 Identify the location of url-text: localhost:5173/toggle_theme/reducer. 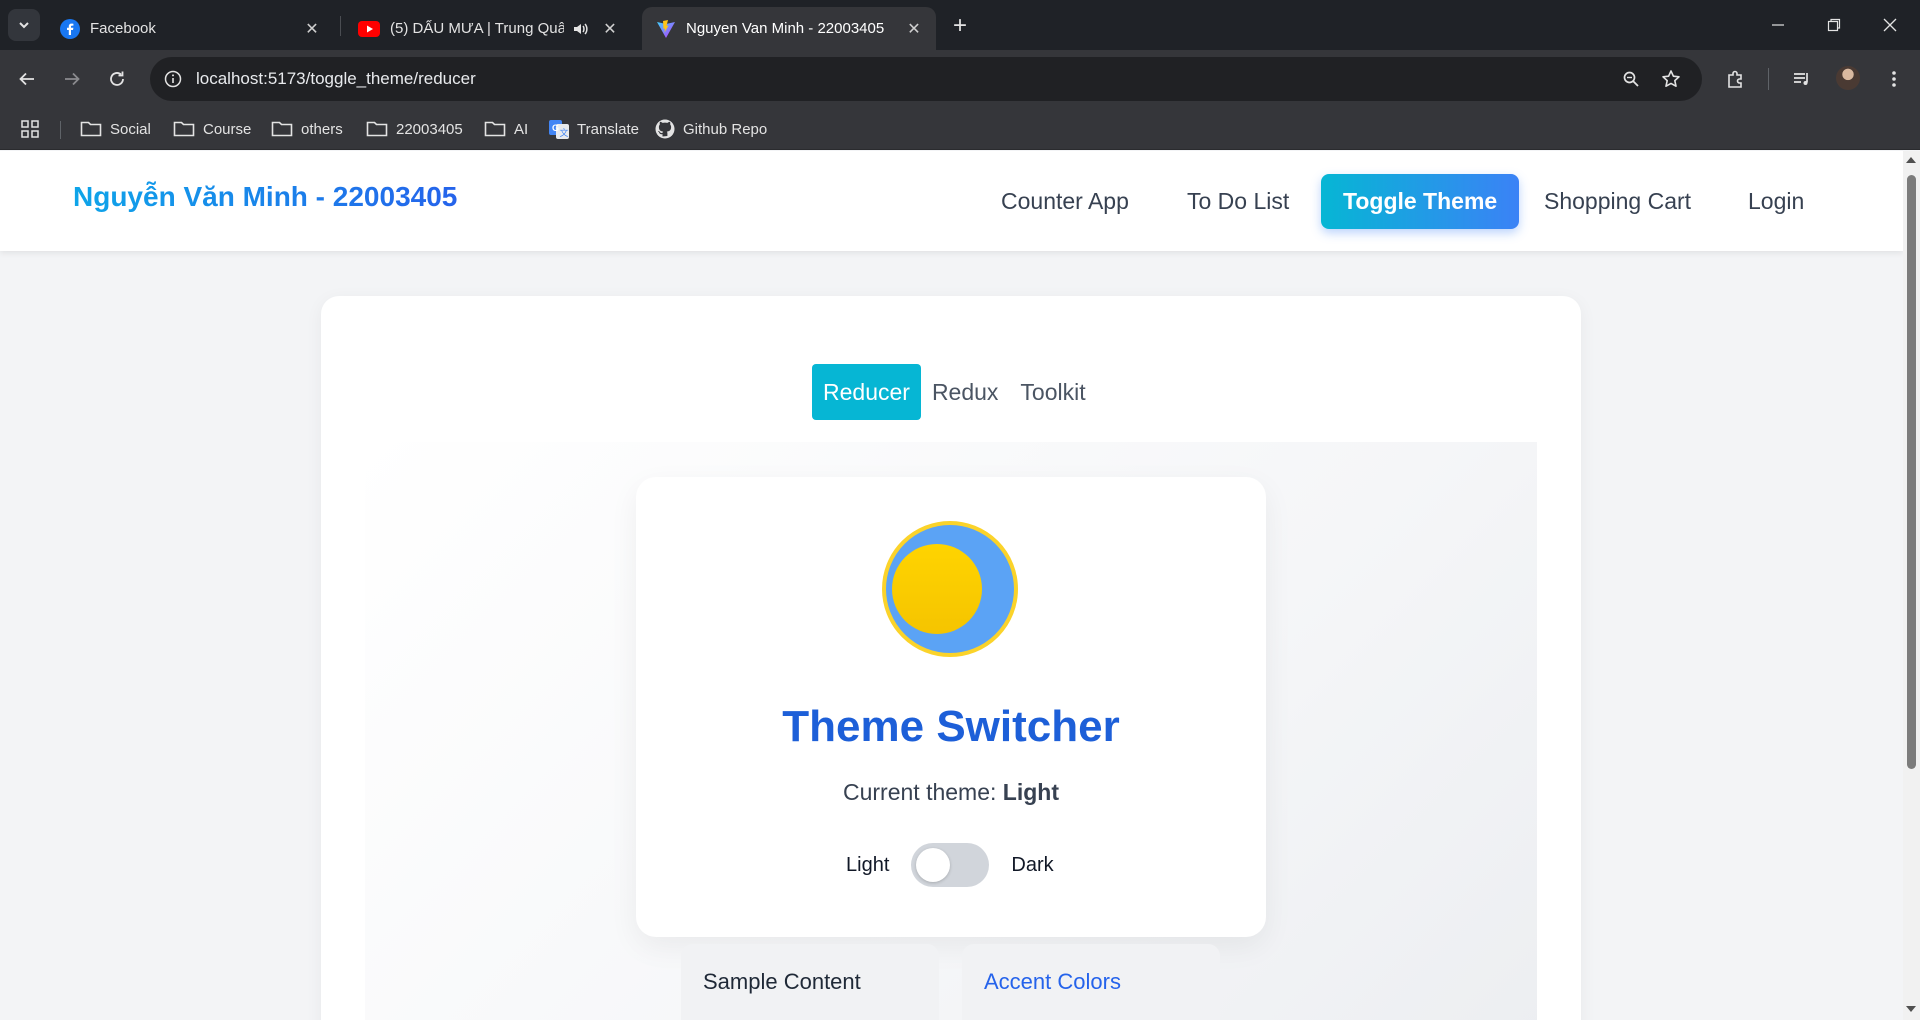
(336, 79).